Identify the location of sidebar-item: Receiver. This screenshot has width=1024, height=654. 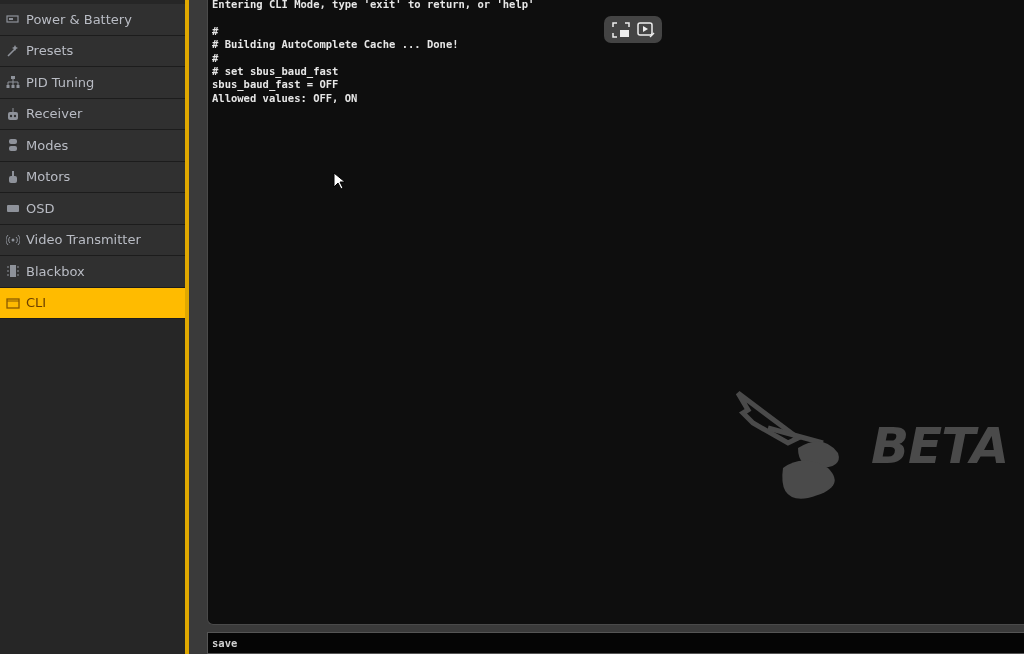
(92, 114).